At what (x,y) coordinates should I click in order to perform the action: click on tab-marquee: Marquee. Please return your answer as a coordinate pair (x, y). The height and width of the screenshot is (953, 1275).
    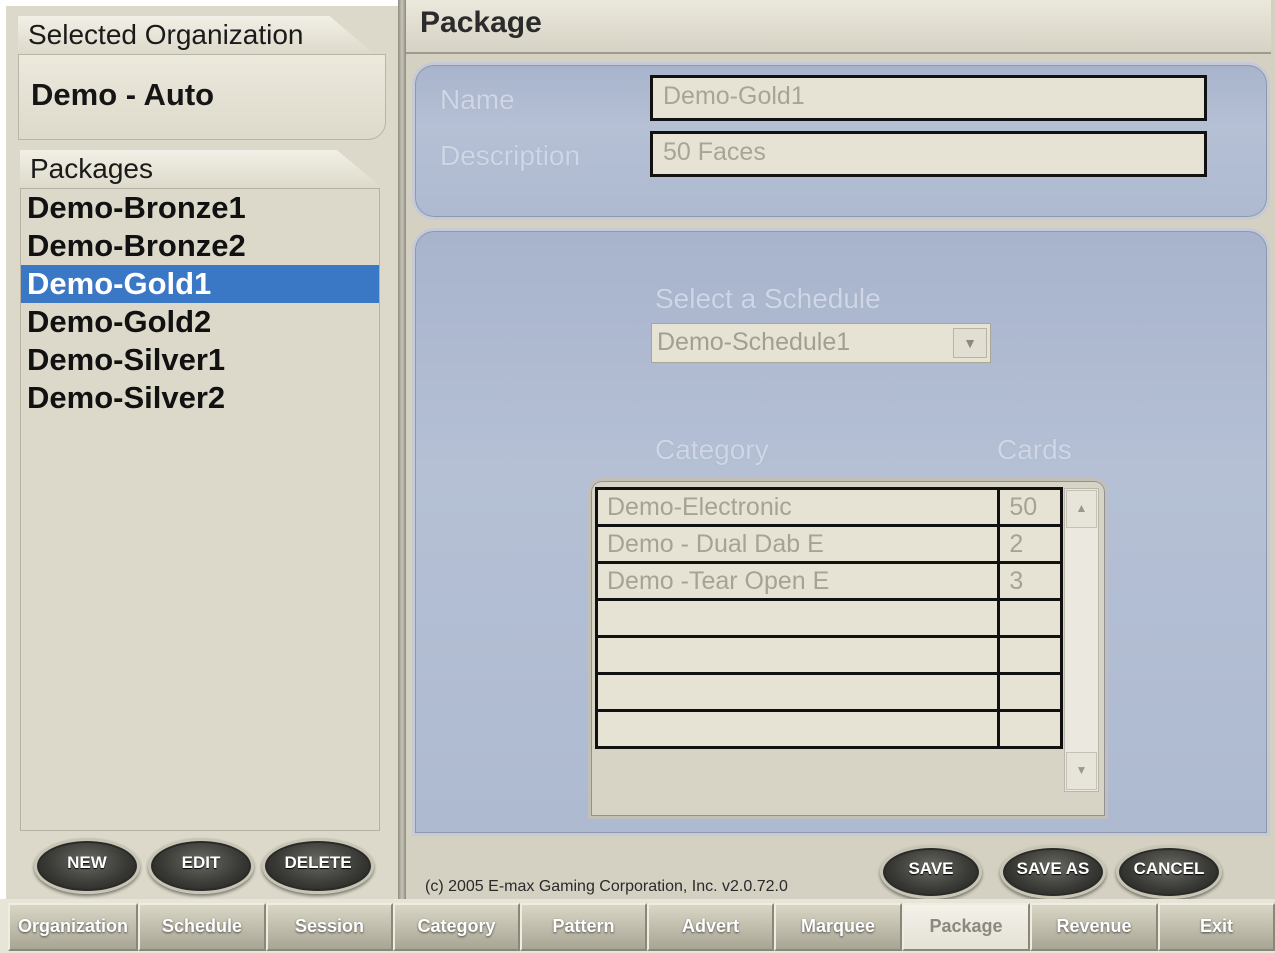
    Looking at the image, I should click on (838, 927).